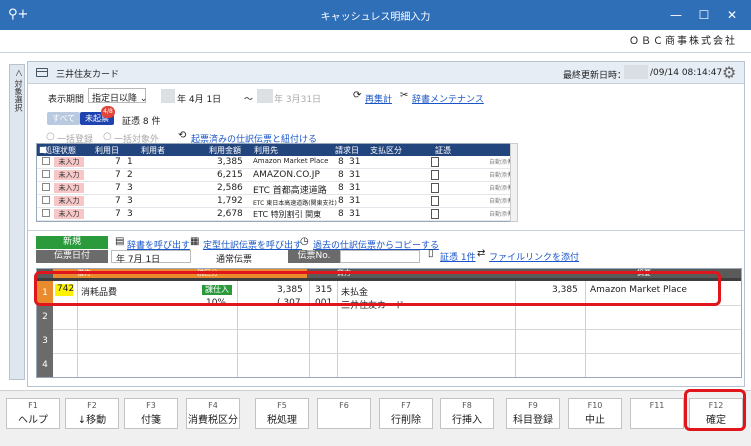  Describe the element at coordinates (467, 413) in the screenshot. I see `f8-insert-row-button: F8 行挿入` at that location.